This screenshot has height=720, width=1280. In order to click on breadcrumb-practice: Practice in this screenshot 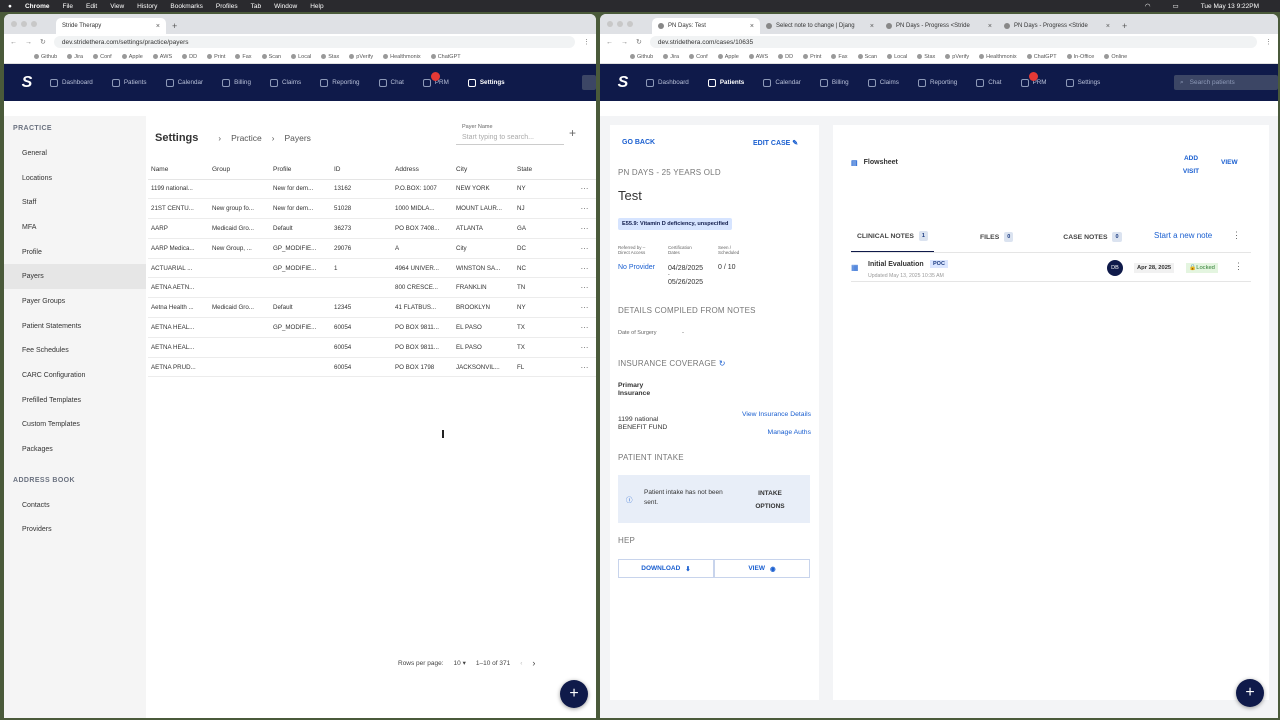, I will do `click(246, 138)`.